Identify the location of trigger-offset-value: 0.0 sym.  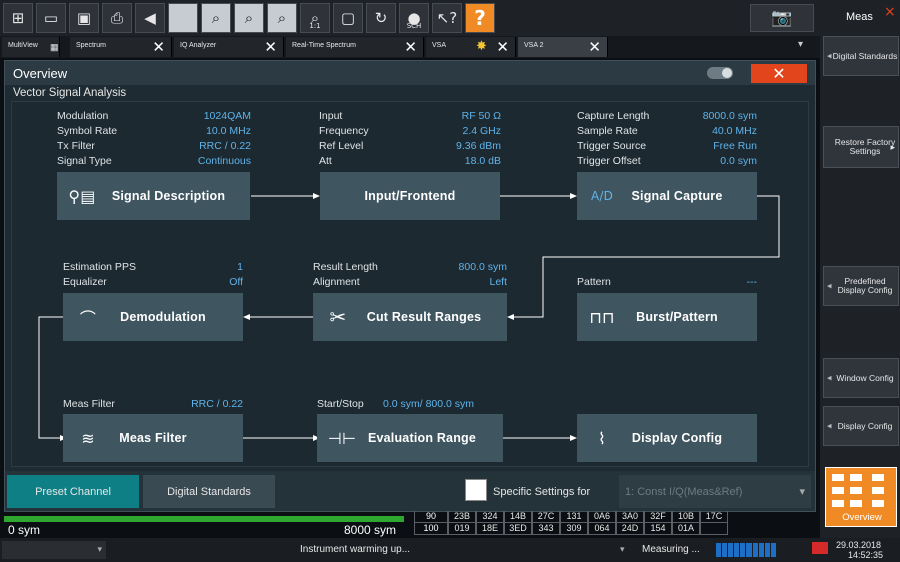
(738, 161).